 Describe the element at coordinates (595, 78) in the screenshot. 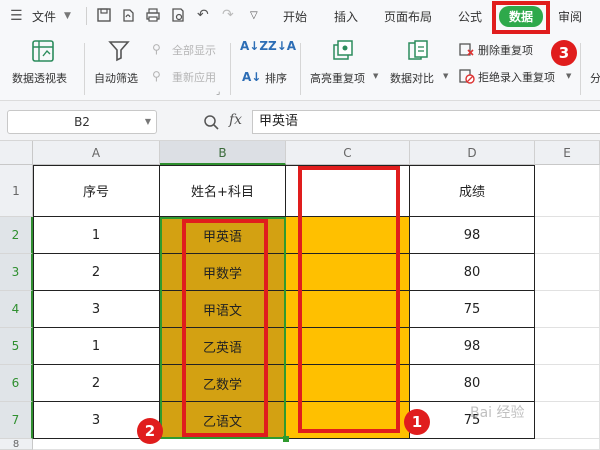

I see `split-column-button: 分` at that location.